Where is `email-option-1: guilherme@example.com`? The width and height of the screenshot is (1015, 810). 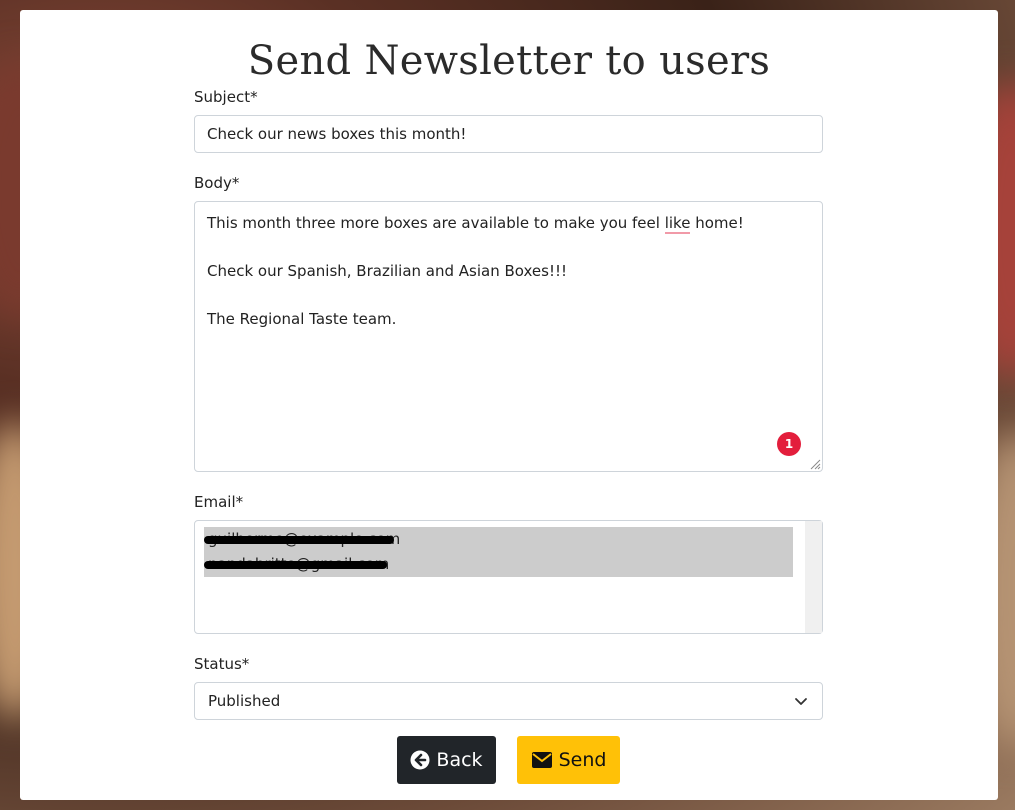
email-option-1: guilherme@example.com is located at coordinates (498, 539).